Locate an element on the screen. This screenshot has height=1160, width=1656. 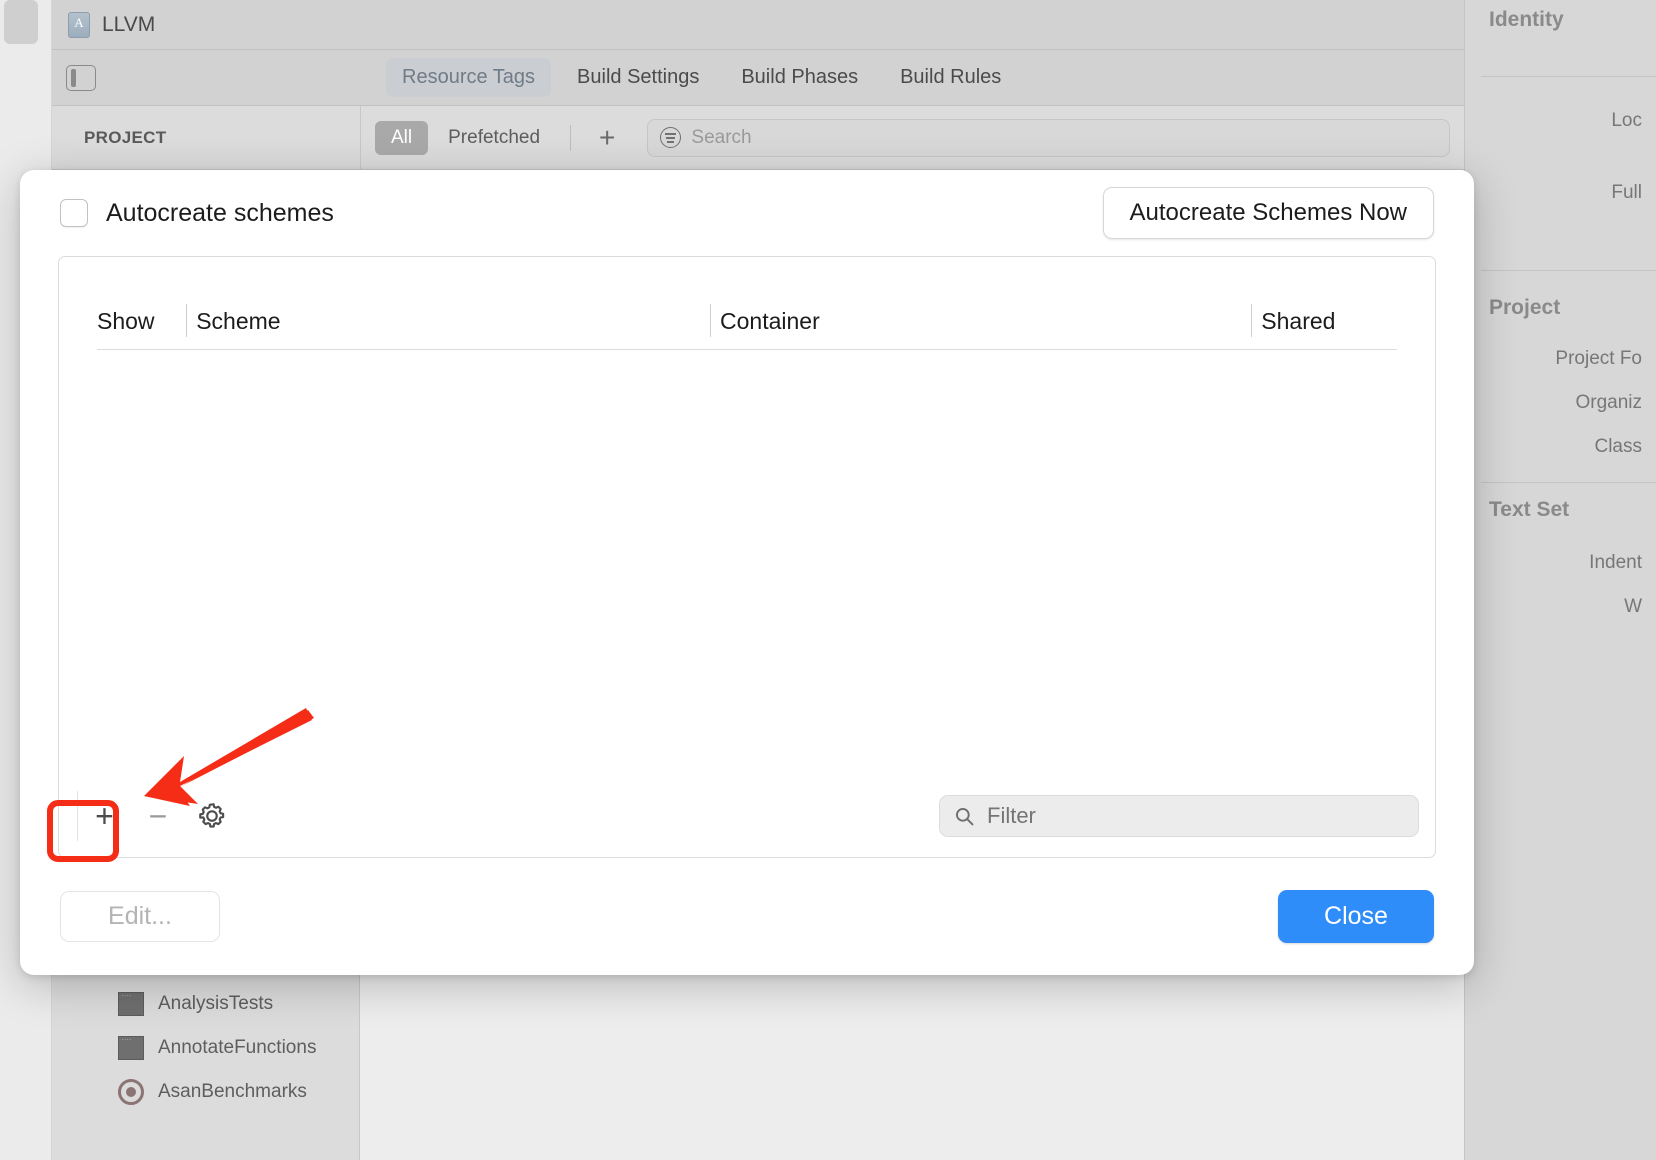
inspector-header-text-settings: Text Set is located at coordinates (1529, 509).